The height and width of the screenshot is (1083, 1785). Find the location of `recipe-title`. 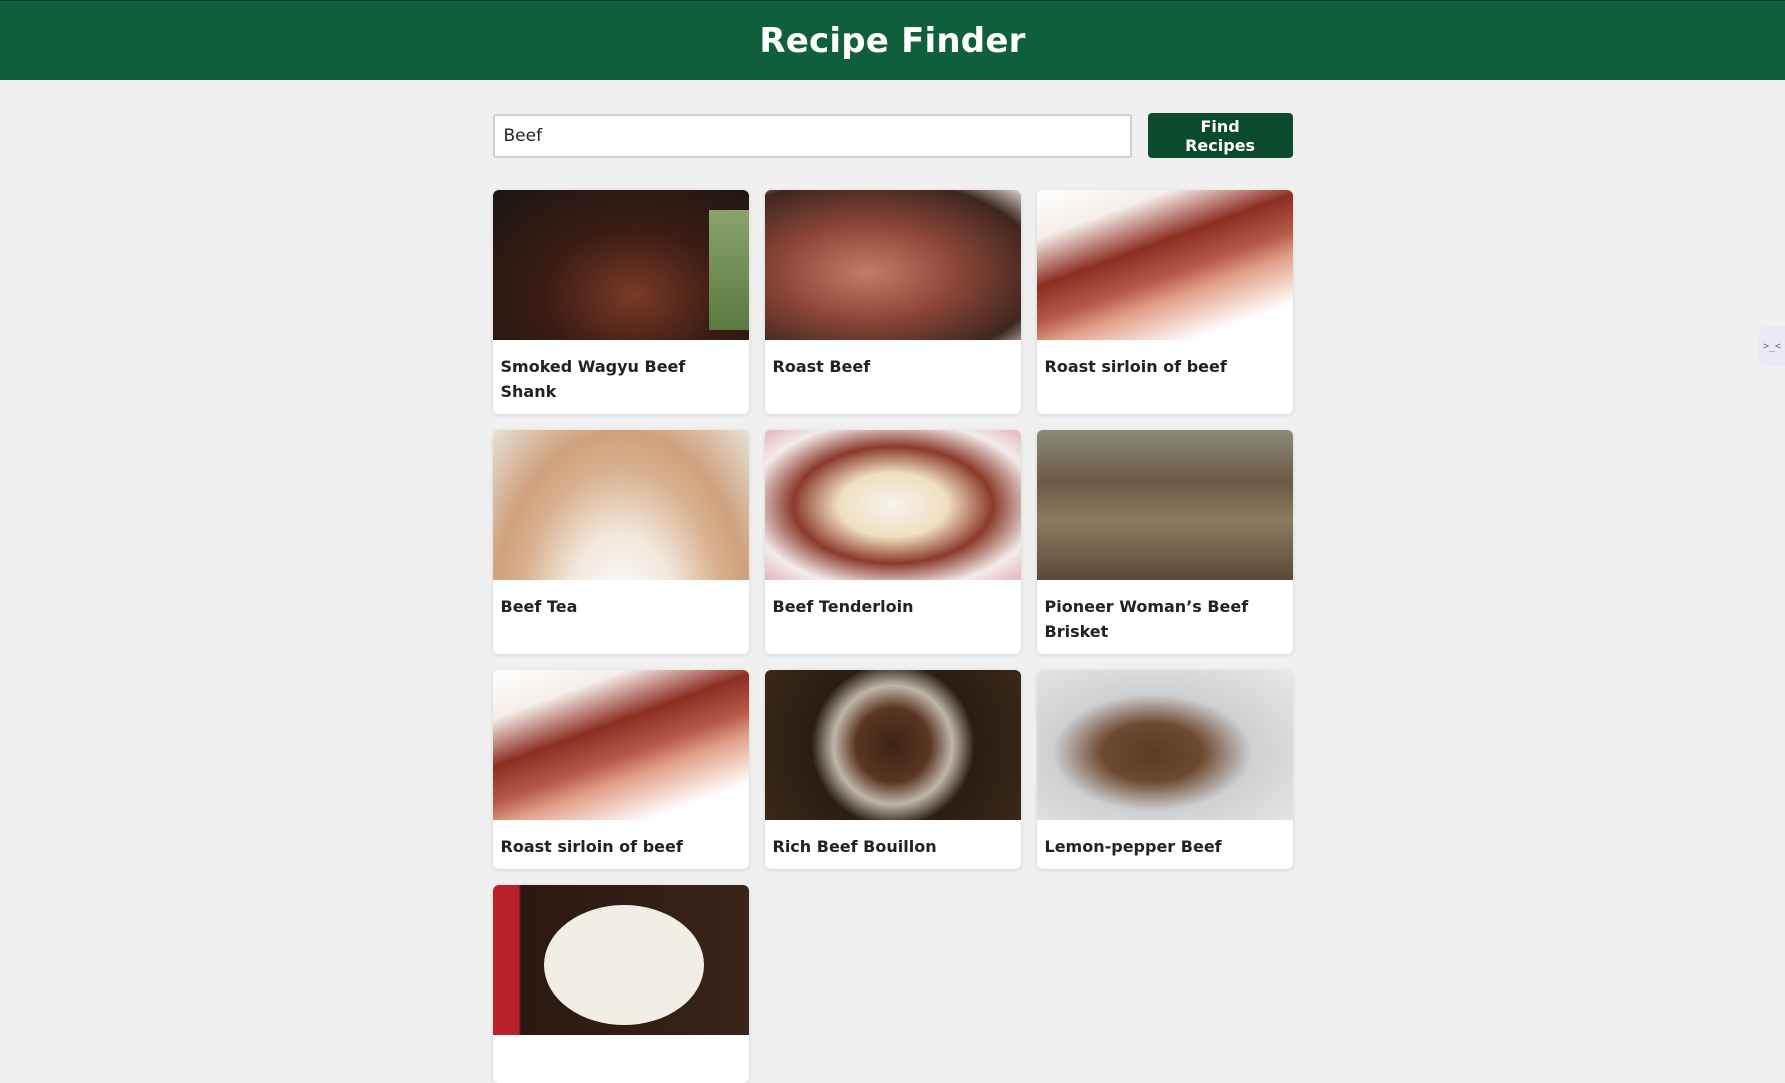

recipe-title is located at coordinates (621, 1047).